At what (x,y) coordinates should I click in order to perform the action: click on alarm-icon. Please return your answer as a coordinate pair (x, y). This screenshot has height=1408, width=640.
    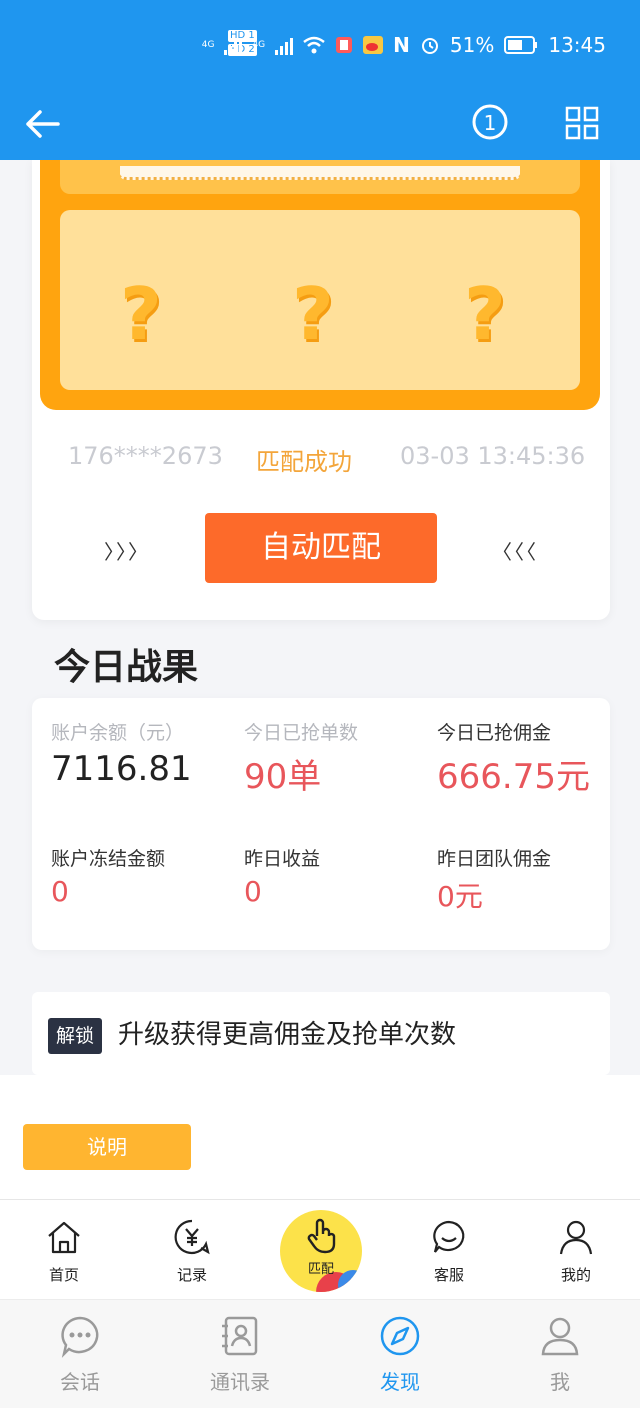
    Looking at the image, I should click on (429, 46).